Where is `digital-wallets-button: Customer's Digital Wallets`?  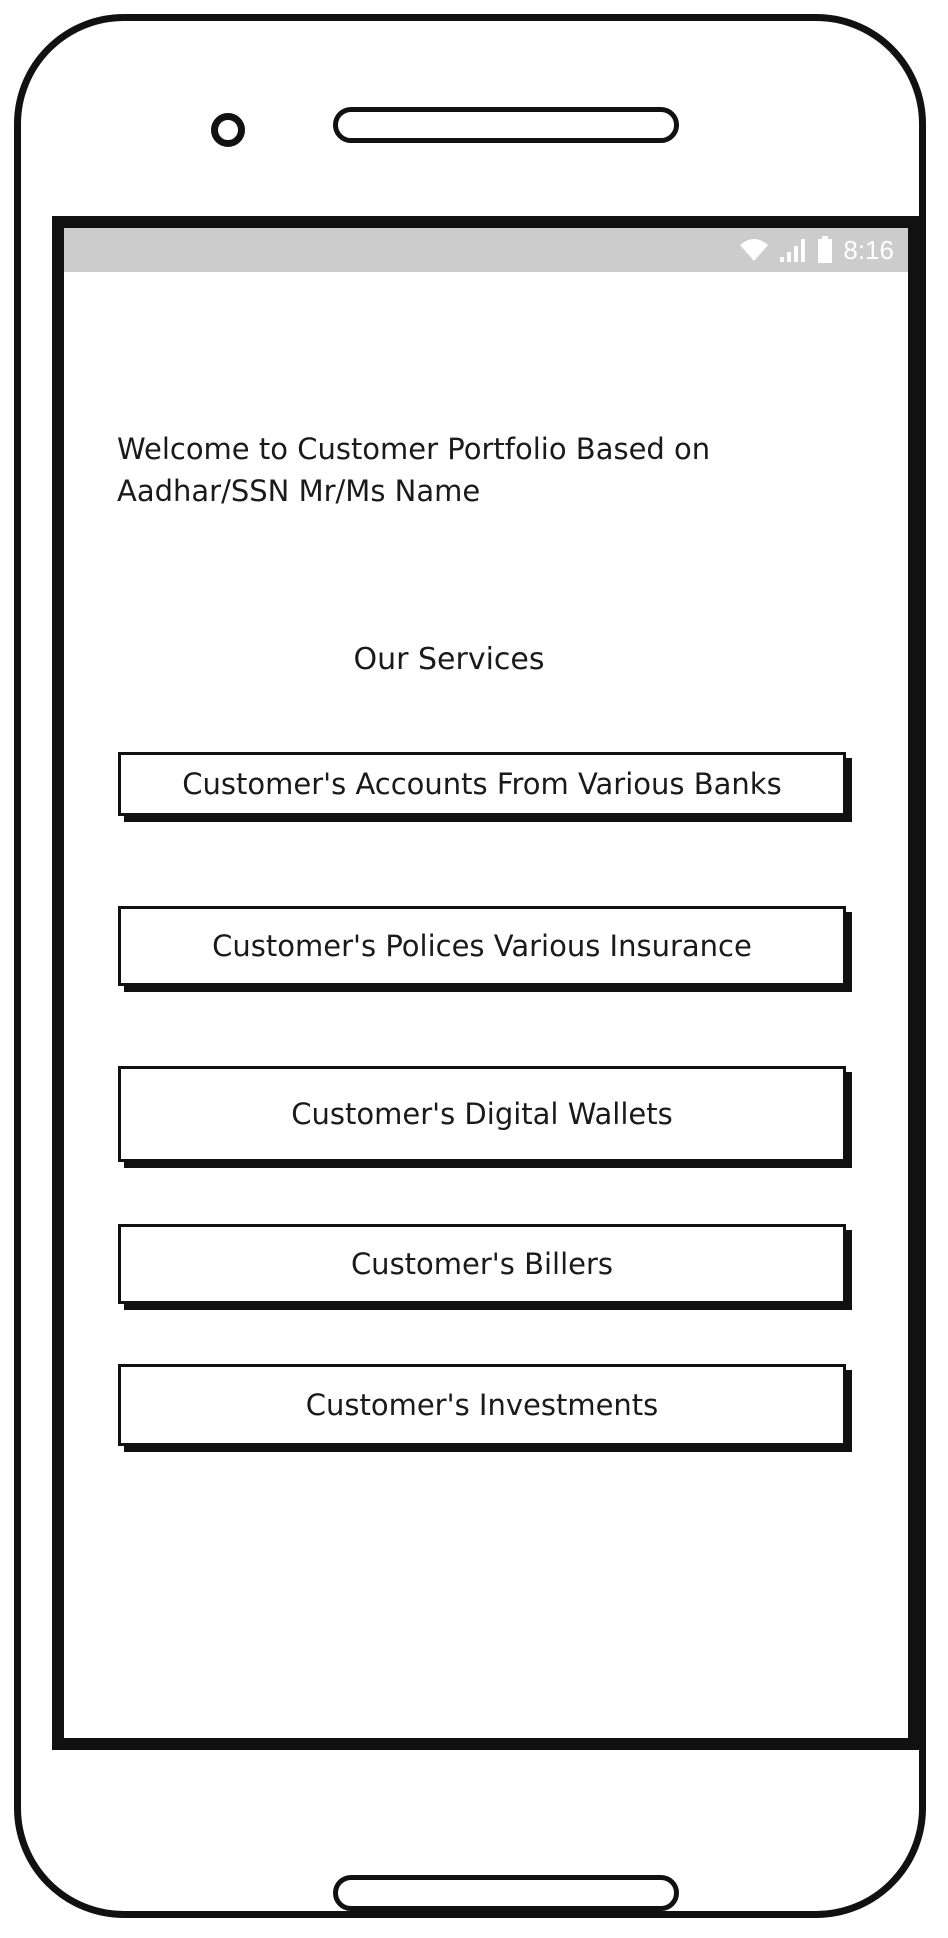
digital-wallets-button: Customer's Digital Wallets is located at coordinates (482, 1114).